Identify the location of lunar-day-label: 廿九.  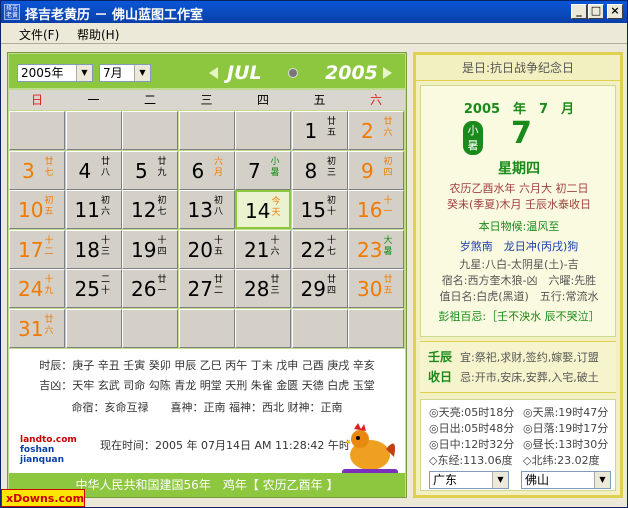
(162, 167).